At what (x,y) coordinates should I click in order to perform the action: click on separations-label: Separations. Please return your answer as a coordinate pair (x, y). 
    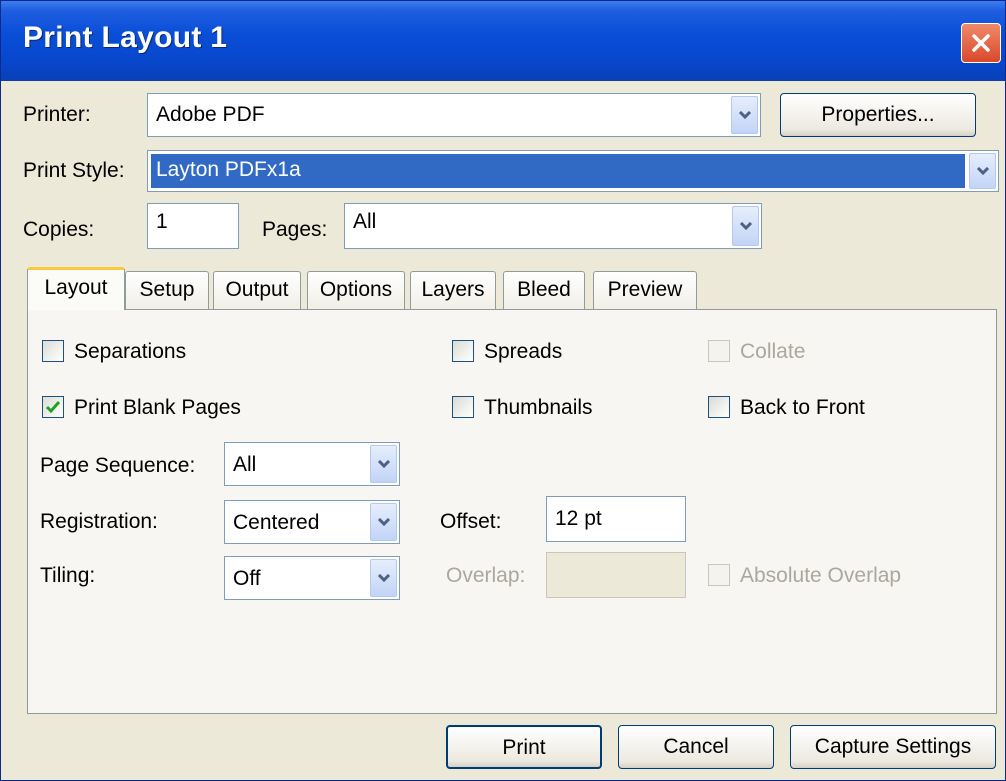
    Looking at the image, I should click on (130, 351).